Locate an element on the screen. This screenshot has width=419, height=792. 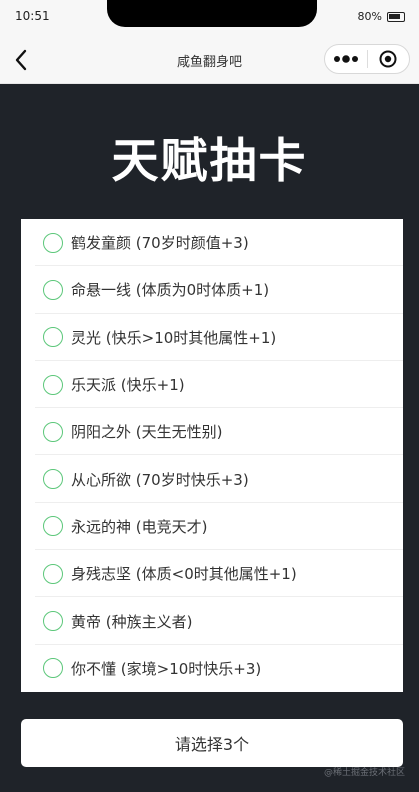
talent-label: 乐天派 (快乐+1) is located at coordinates (128, 385).